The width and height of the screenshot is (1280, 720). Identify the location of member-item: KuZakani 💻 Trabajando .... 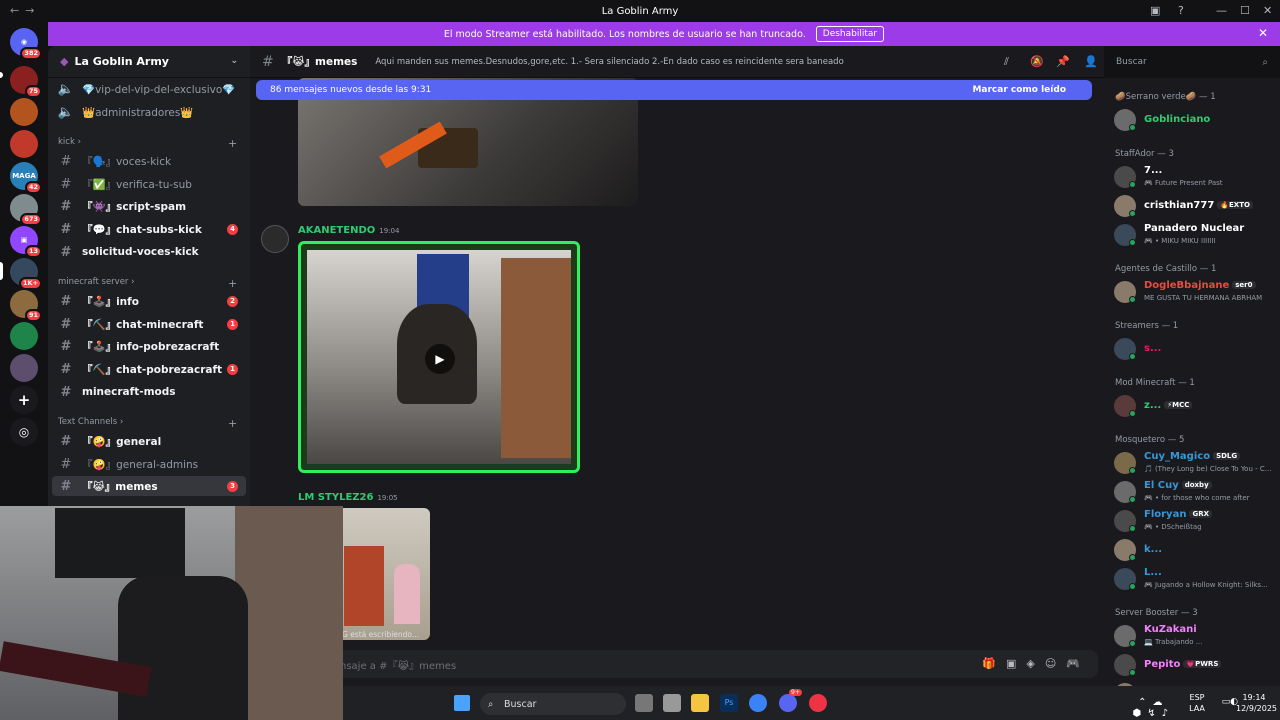
(1197, 635).